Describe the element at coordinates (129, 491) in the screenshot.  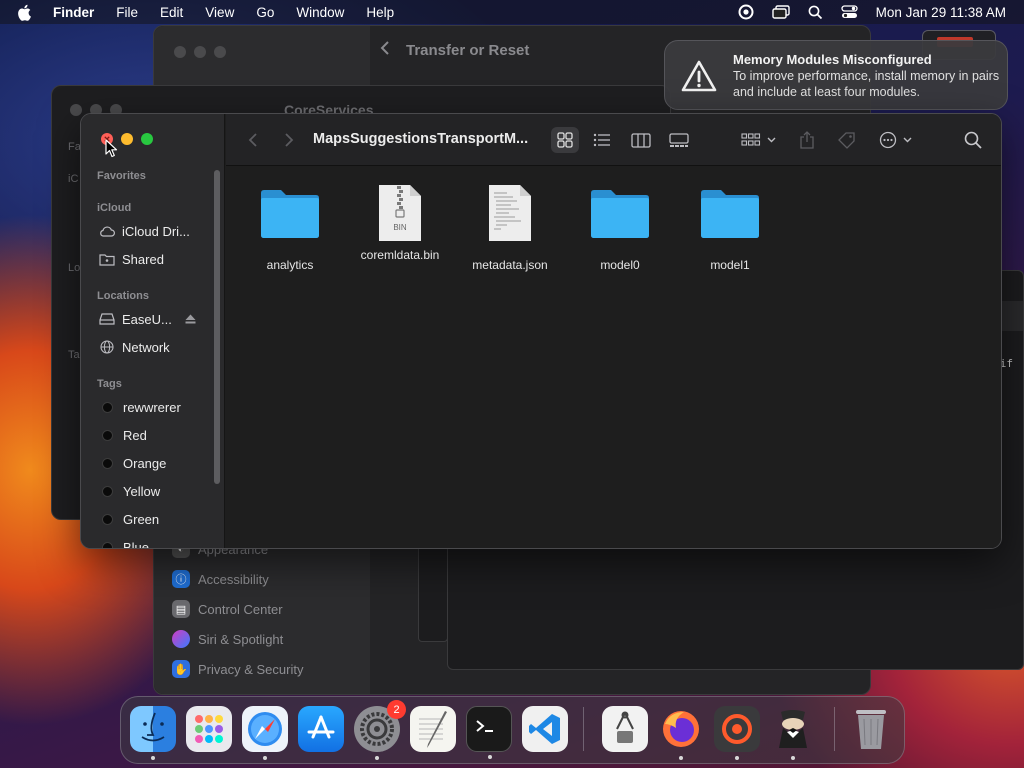
I see `sidebar-tag-yellow: Yellow` at that location.